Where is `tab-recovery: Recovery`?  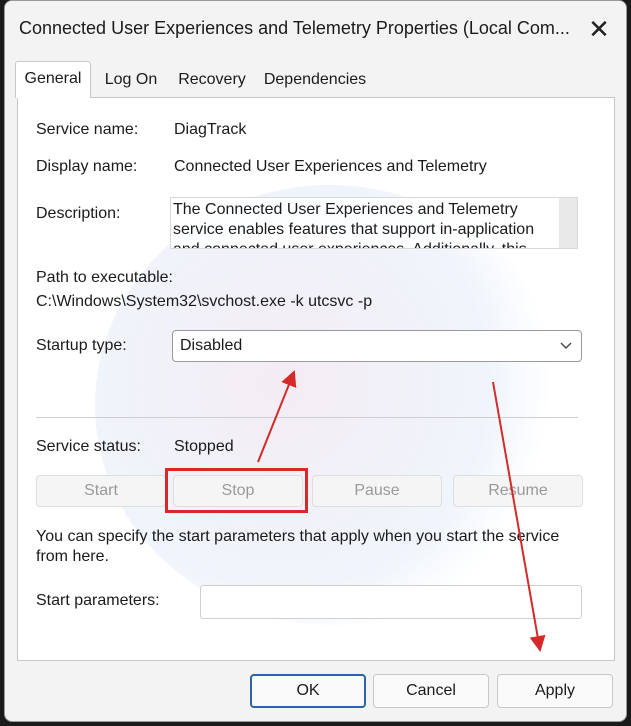
tab-recovery: Recovery is located at coordinates (212, 80).